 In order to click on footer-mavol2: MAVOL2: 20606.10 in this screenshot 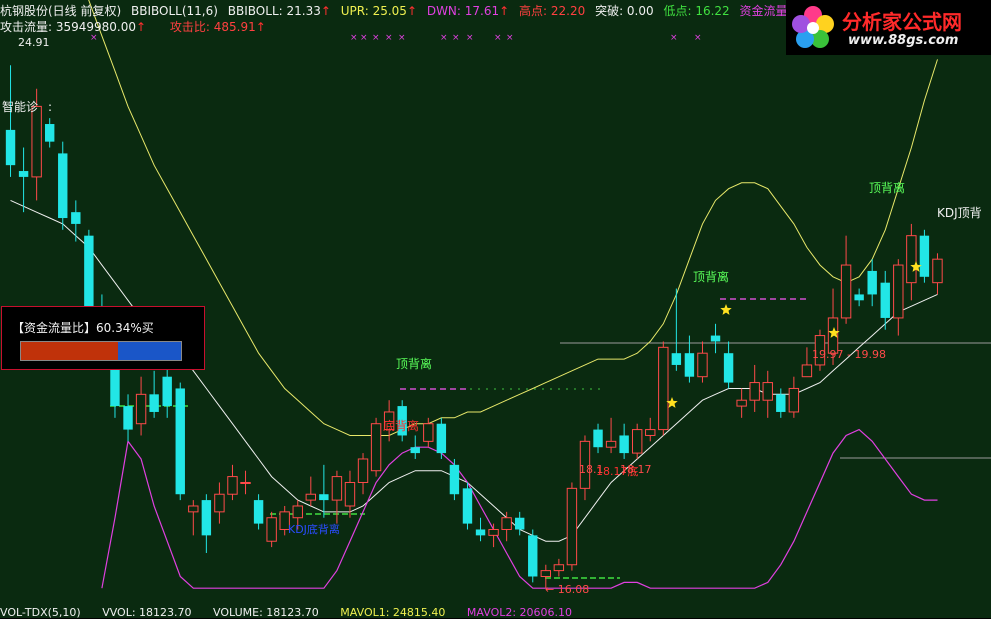, I will do `click(519, 612)`.